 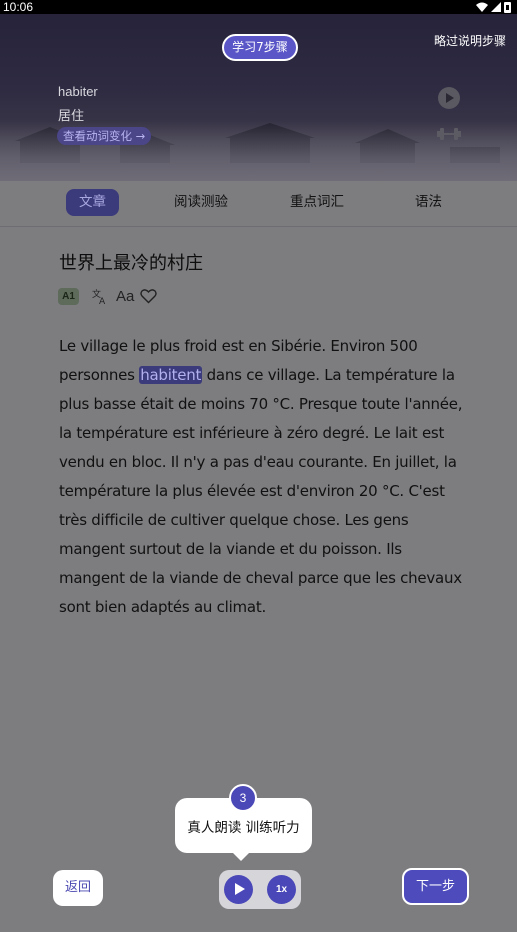 I want to click on guide-step-number: 3, so click(x=243, y=798).